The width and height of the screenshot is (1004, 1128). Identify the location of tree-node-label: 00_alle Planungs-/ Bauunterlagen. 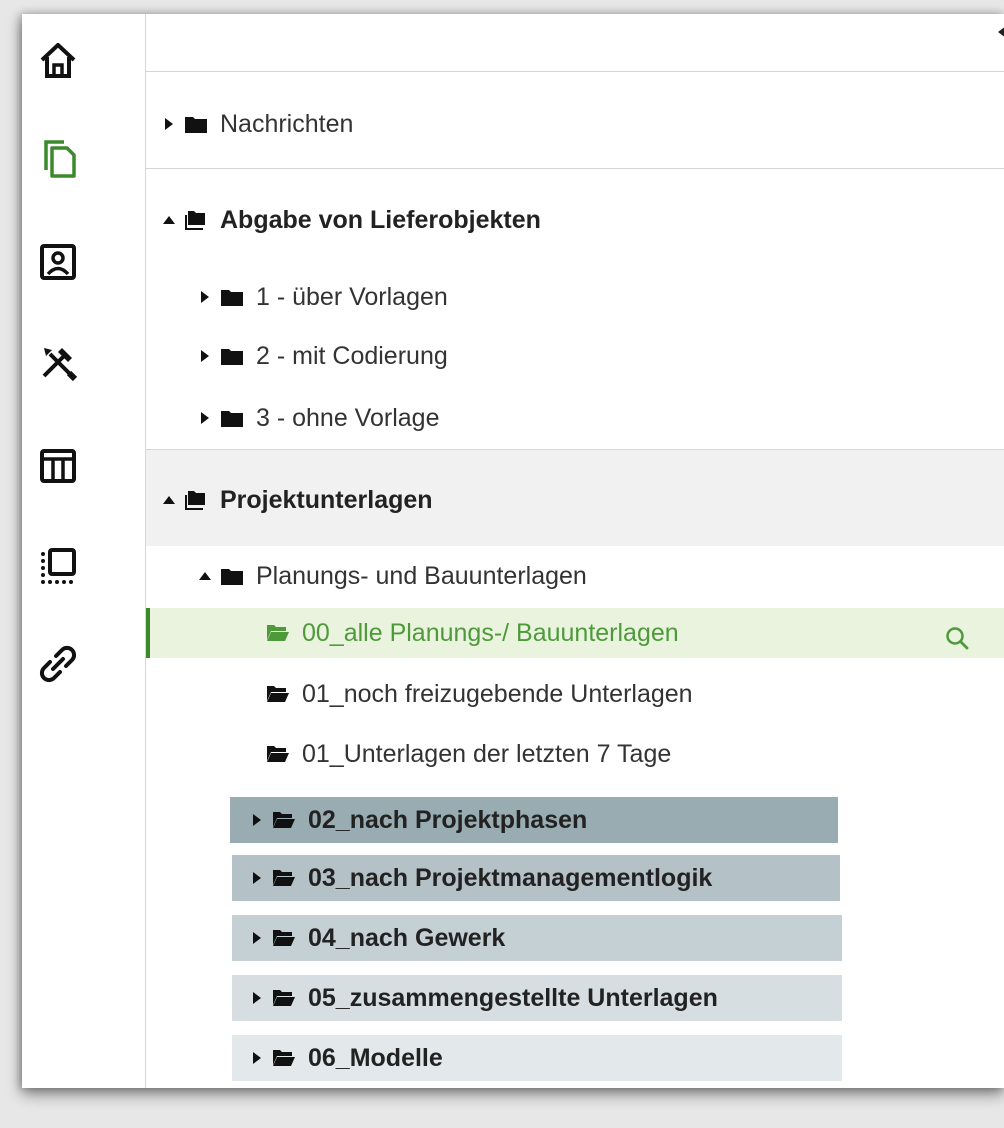
(490, 632).